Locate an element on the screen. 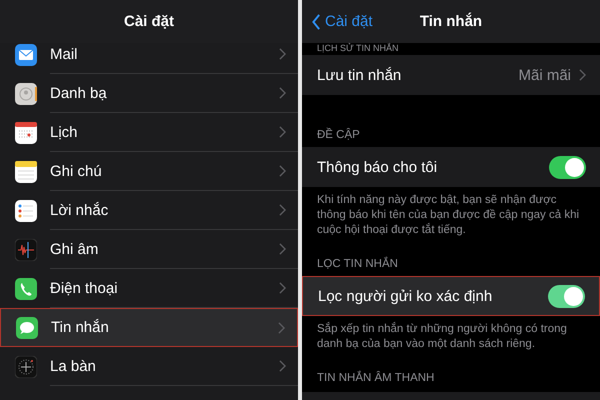 Image resolution: width=600 pixels, height=400 pixels. settings-item: Lịch is located at coordinates (149, 132).